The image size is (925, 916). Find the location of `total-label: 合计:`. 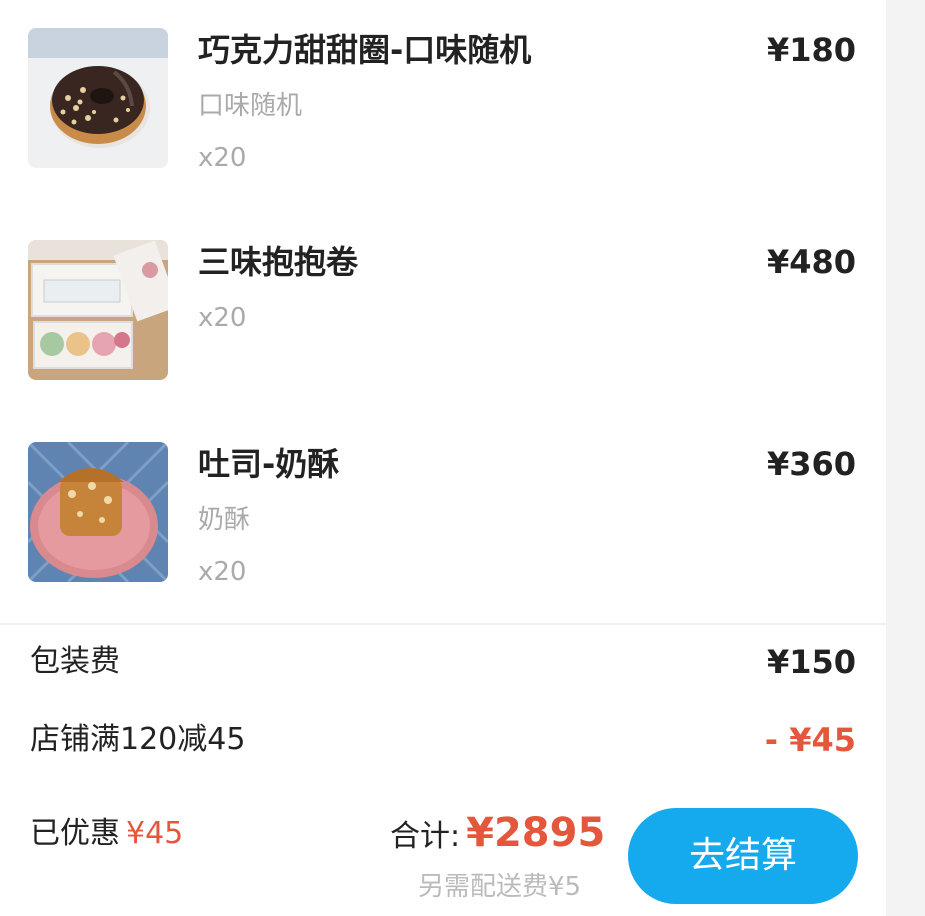

total-label: 合计: is located at coordinates (425, 836).